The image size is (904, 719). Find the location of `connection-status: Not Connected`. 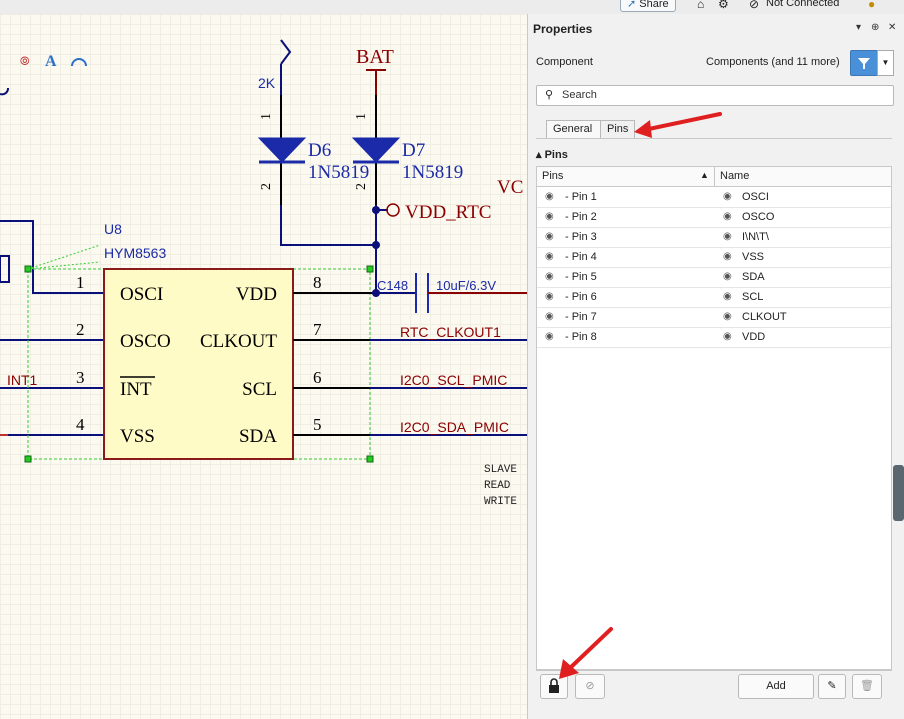

connection-status: Not Connected is located at coordinates (802, 4).